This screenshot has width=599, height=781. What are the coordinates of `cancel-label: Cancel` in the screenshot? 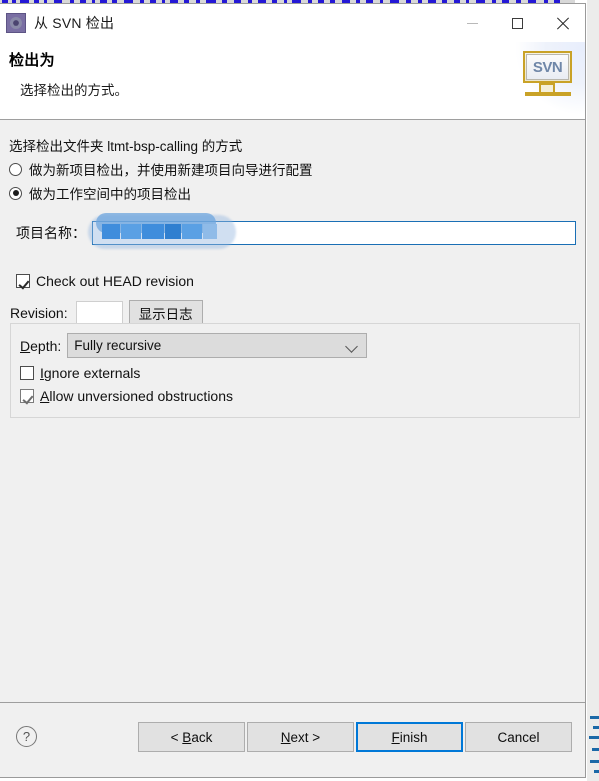 It's located at (518, 737).